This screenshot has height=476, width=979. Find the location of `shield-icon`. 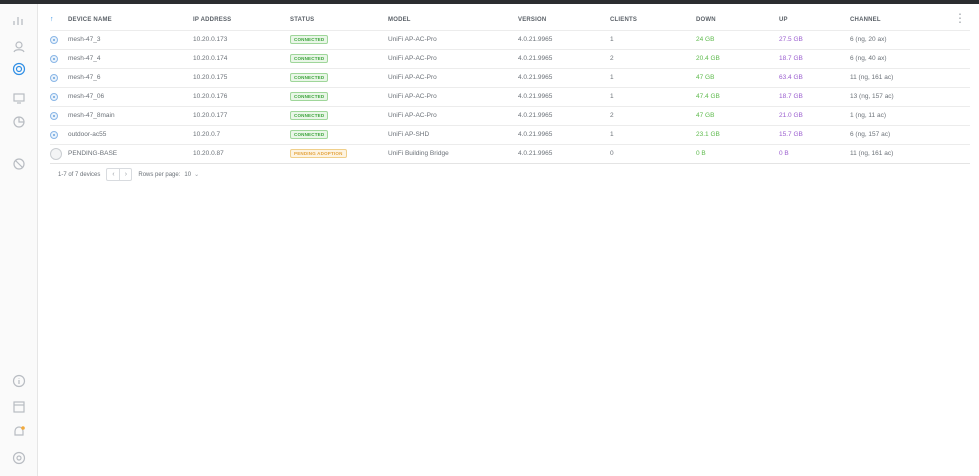

shield-icon is located at coordinates (19, 164).